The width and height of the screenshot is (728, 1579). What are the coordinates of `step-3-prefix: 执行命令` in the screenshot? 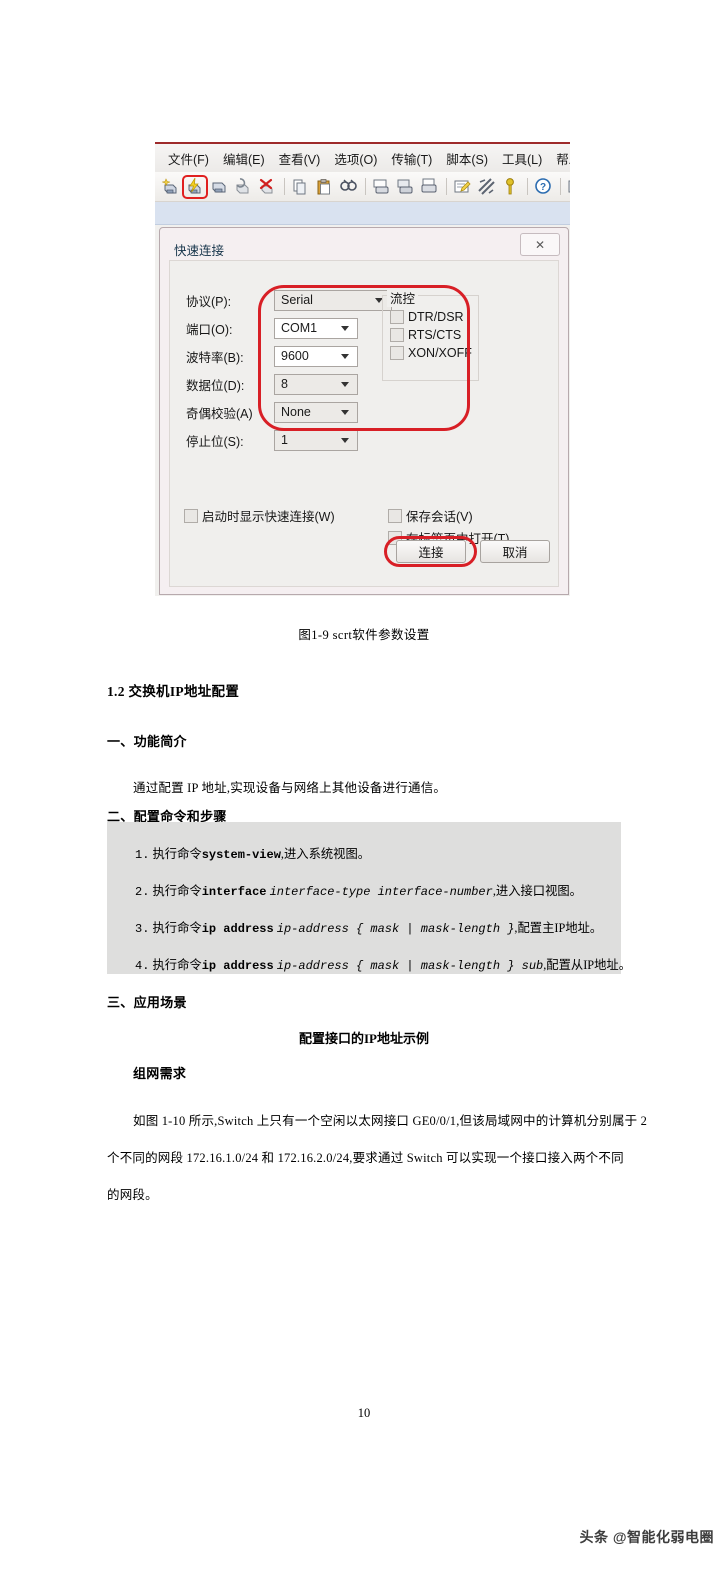 It's located at (177, 928).